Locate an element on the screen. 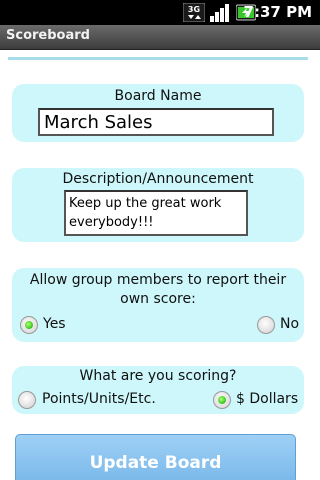 The image size is (320, 480). radio-points is located at coordinates (27, 400).